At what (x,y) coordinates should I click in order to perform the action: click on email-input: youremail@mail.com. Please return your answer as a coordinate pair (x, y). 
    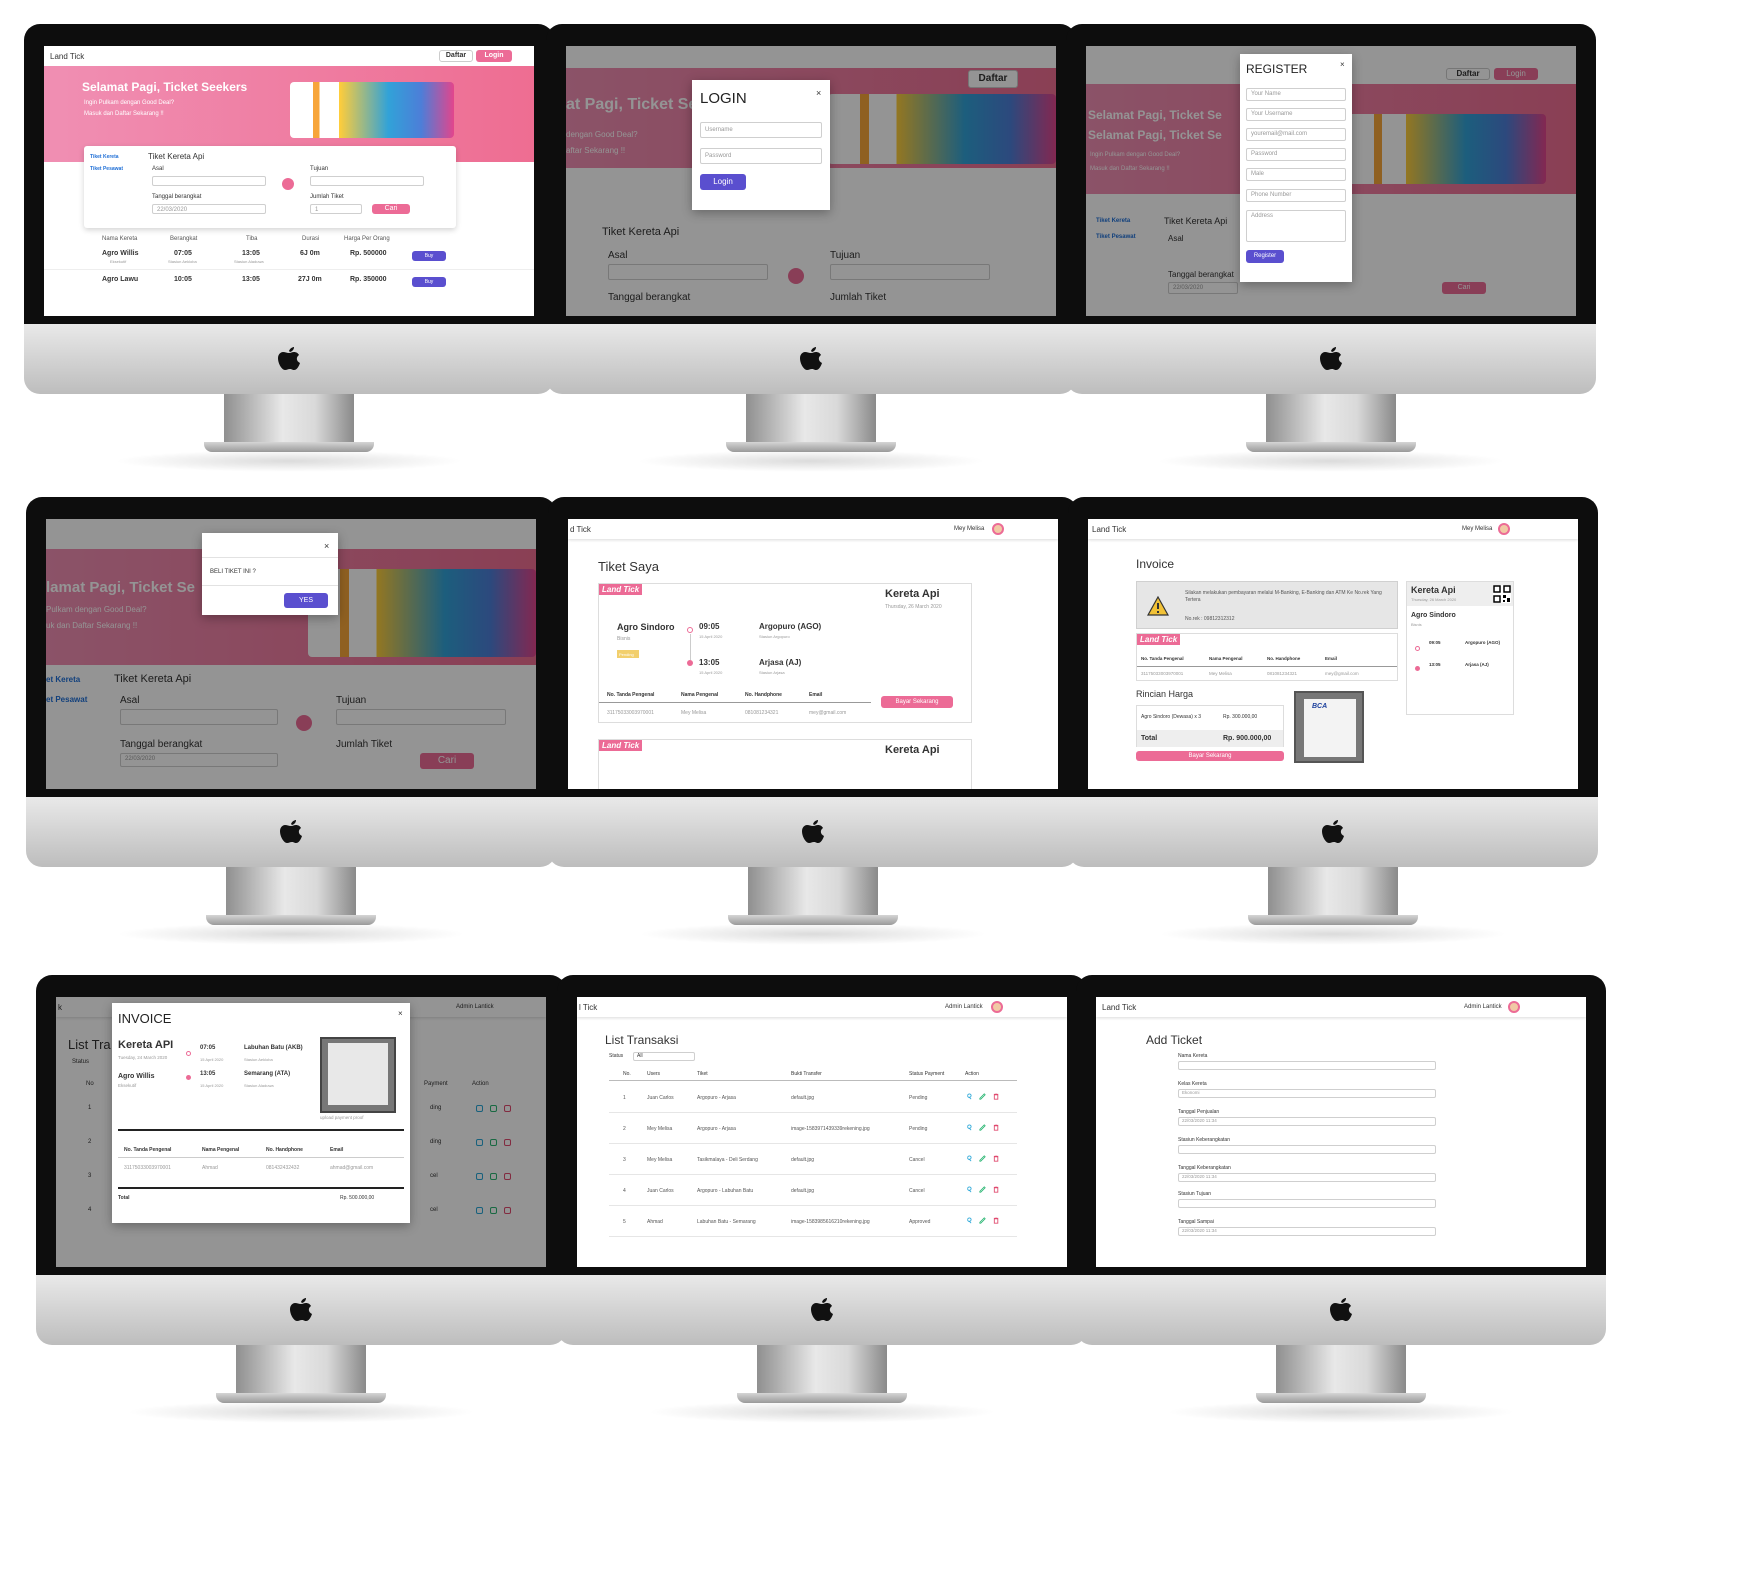
    Looking at the image, I should click on (1296, 134).